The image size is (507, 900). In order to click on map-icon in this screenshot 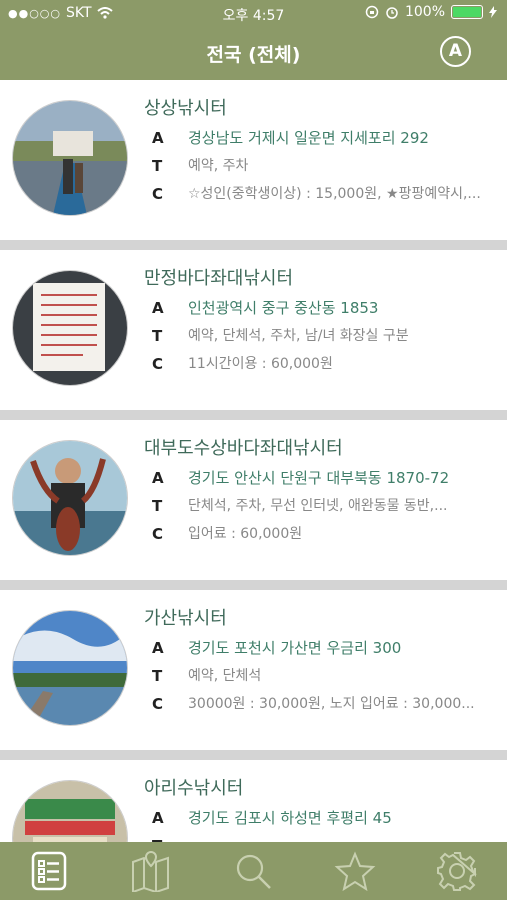, I will do `click(150, 872)`.